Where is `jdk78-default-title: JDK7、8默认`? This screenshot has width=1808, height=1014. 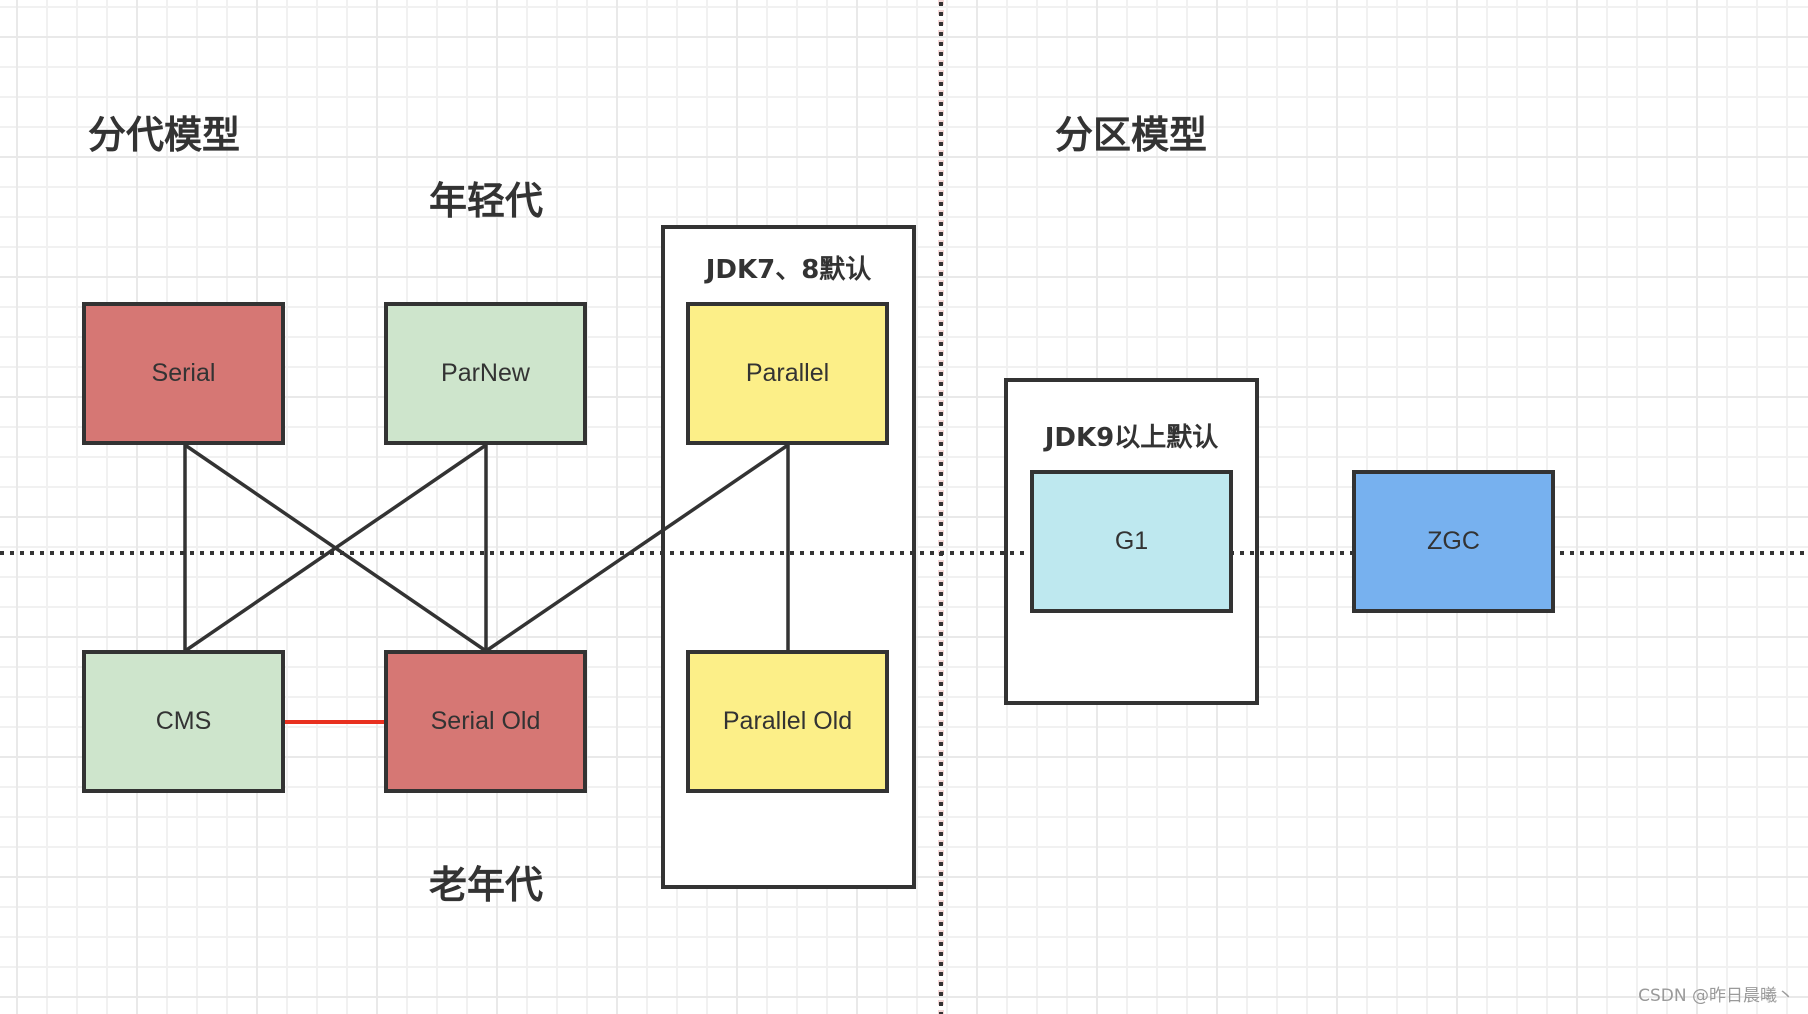 jdk78-default-title: JDK7、8默认 is located at coordinates (788, 270).